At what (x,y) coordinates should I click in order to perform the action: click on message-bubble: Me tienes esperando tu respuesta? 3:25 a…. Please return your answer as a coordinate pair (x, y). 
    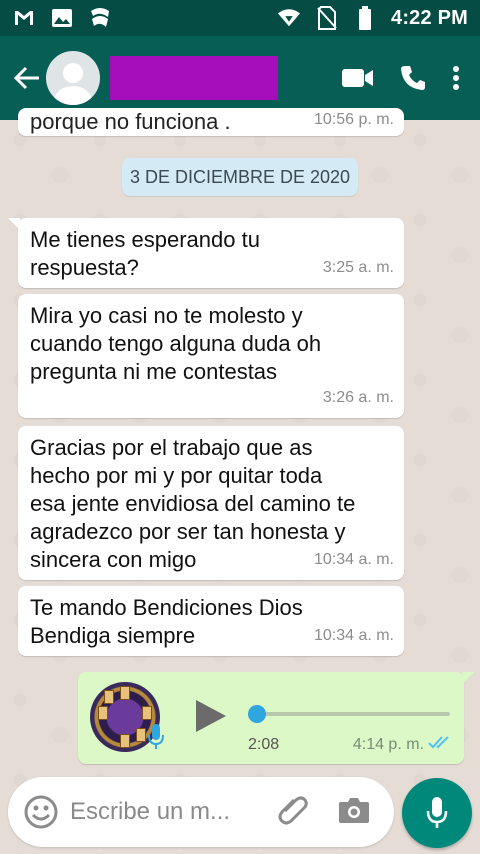
    Looking at the image, I should click on (206, 253).